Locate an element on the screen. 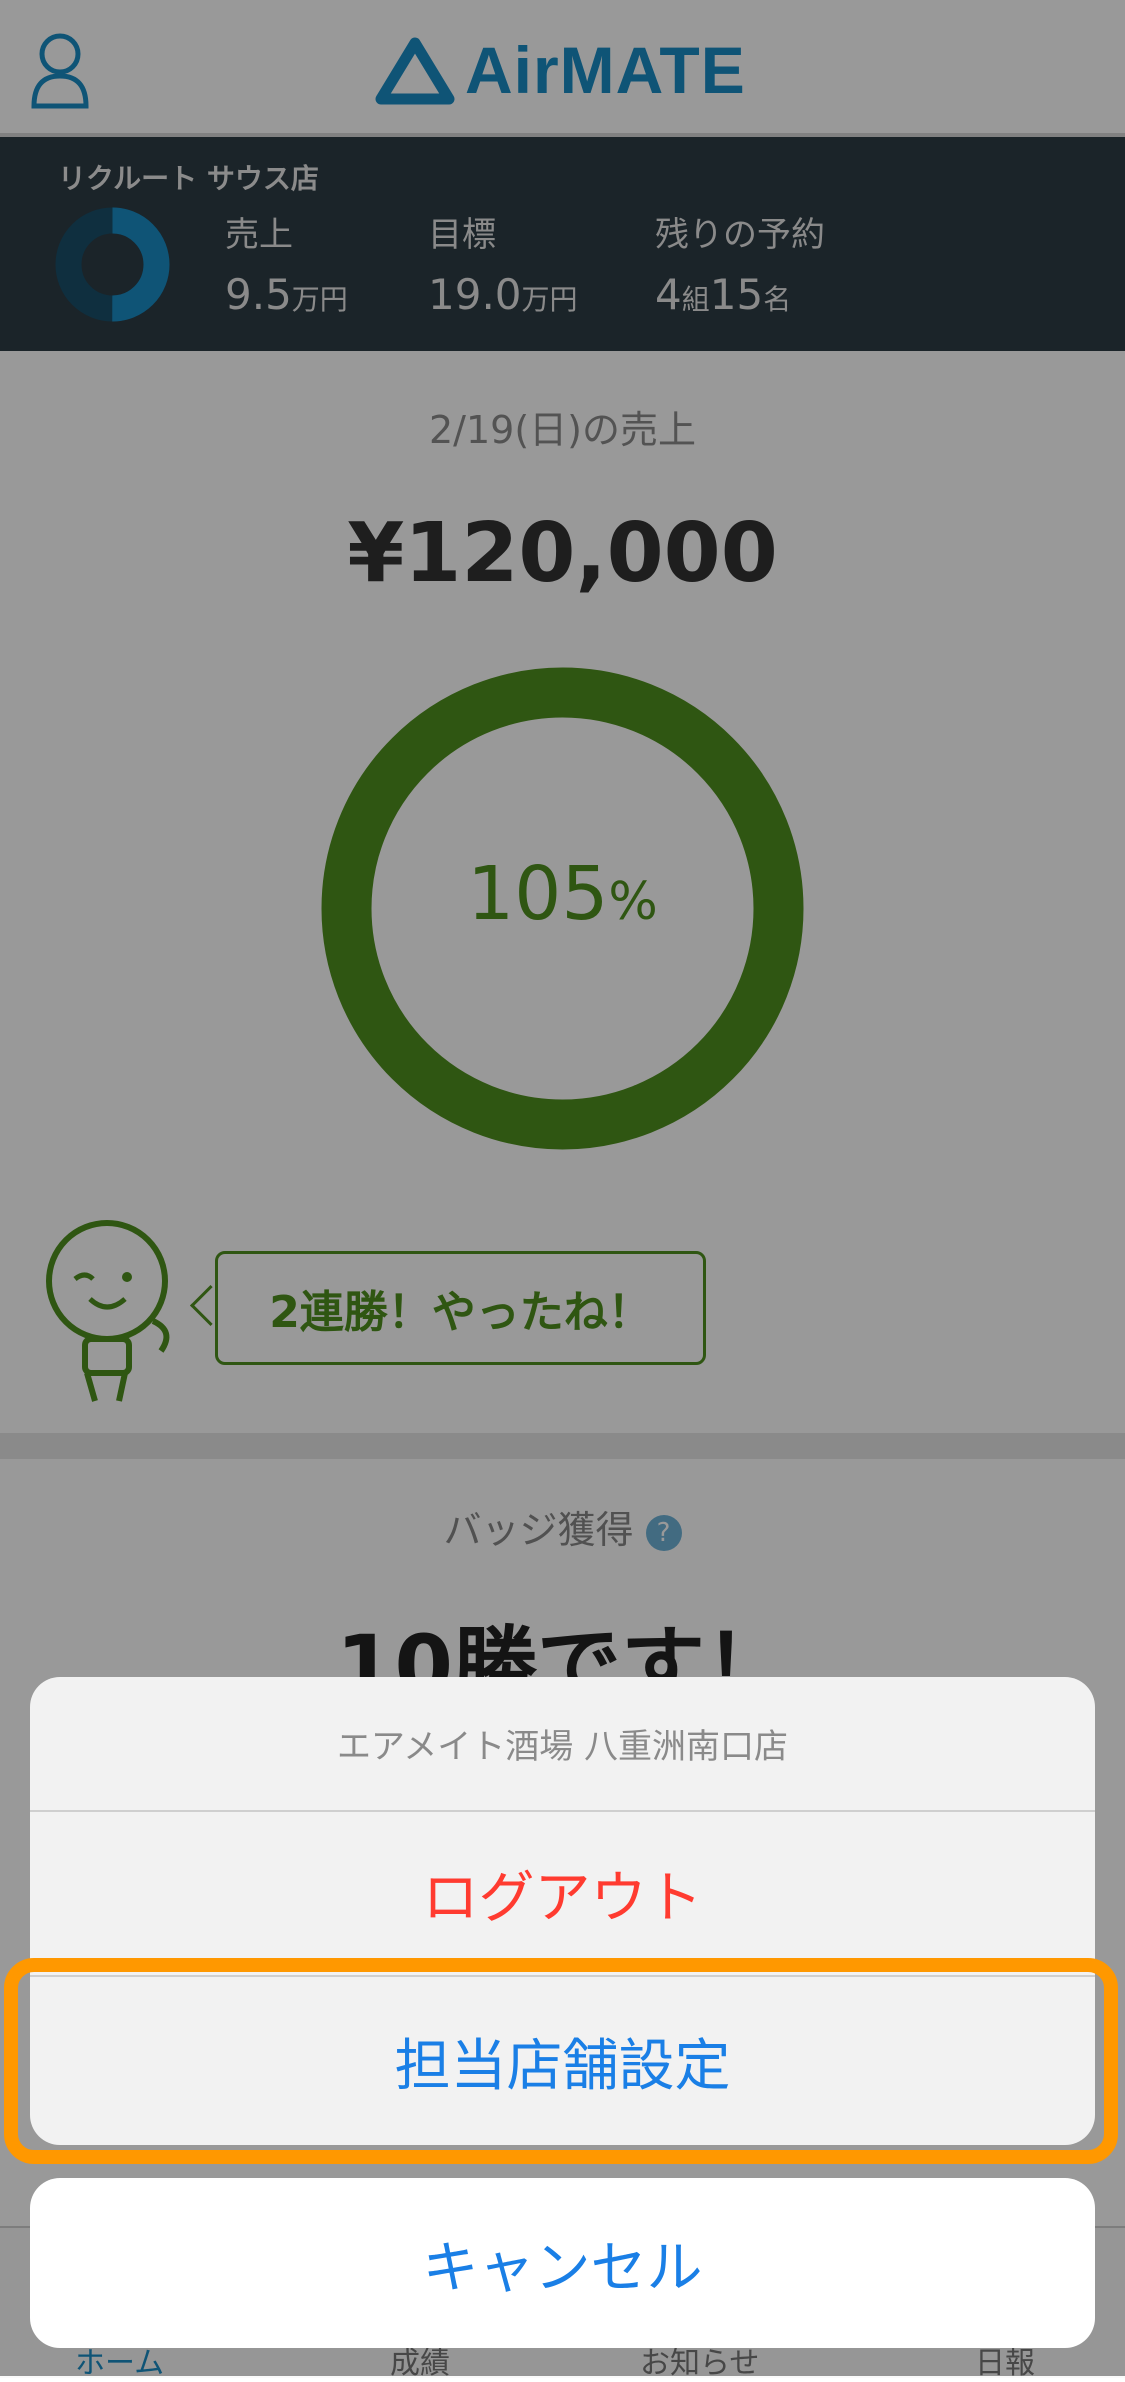 This screenshot has height=2382, width=1125. logout-button: ログアウト is located at coordinates (562, 1894).